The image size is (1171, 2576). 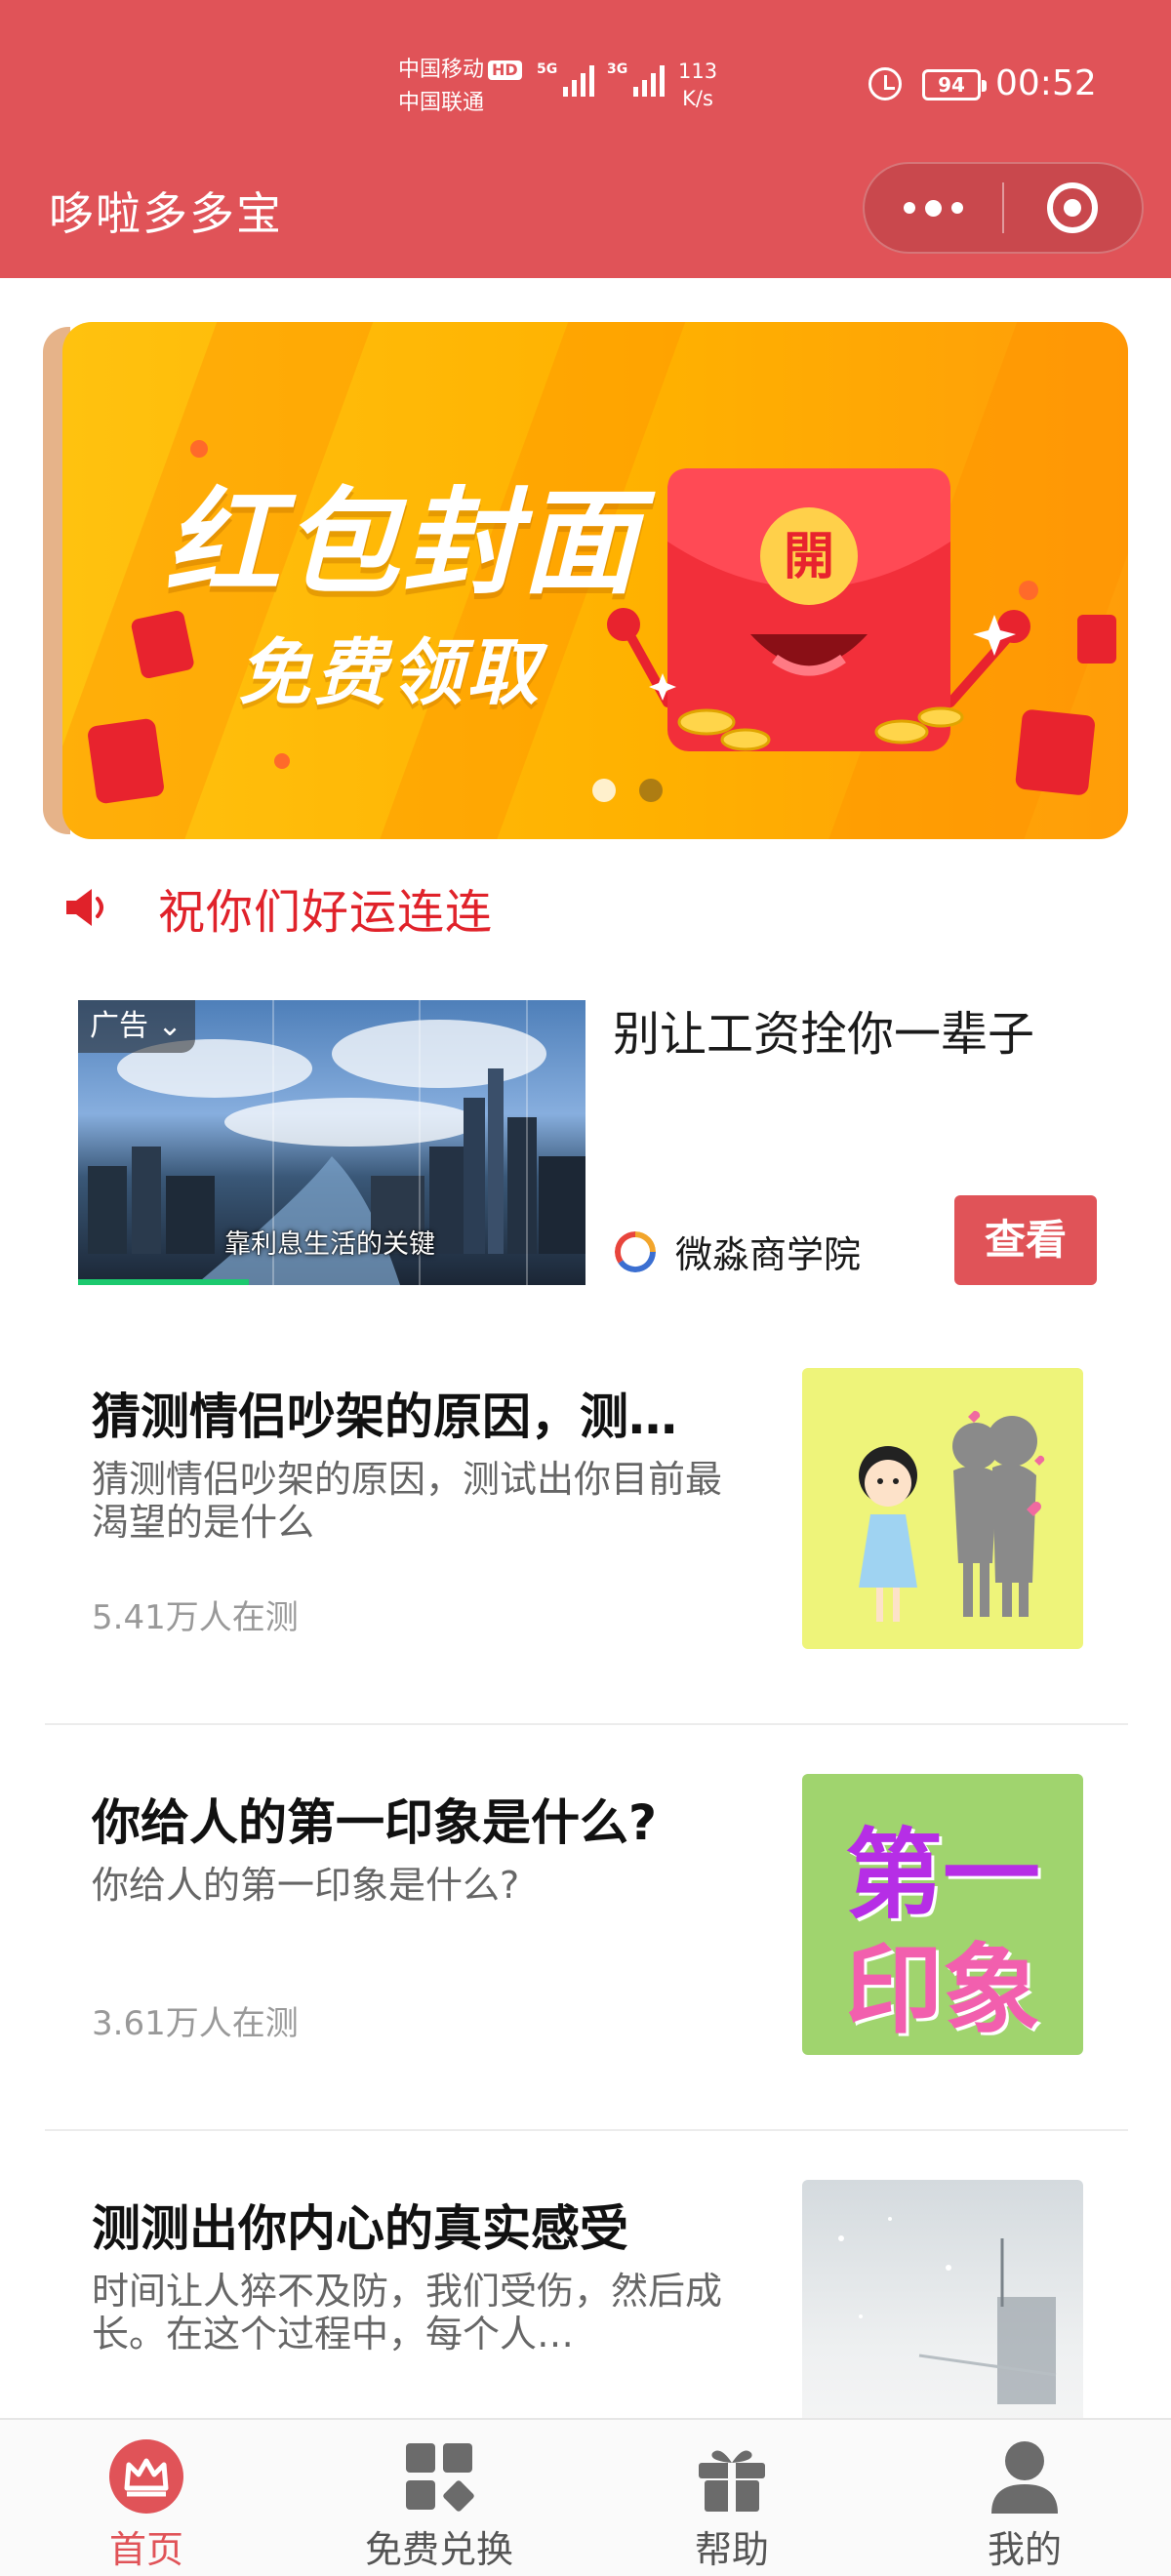 I want to click on quiz-description: 猜测情侣吵架的原因，测试出你目前最渴望的是什么, so click(x=407, y=1501).